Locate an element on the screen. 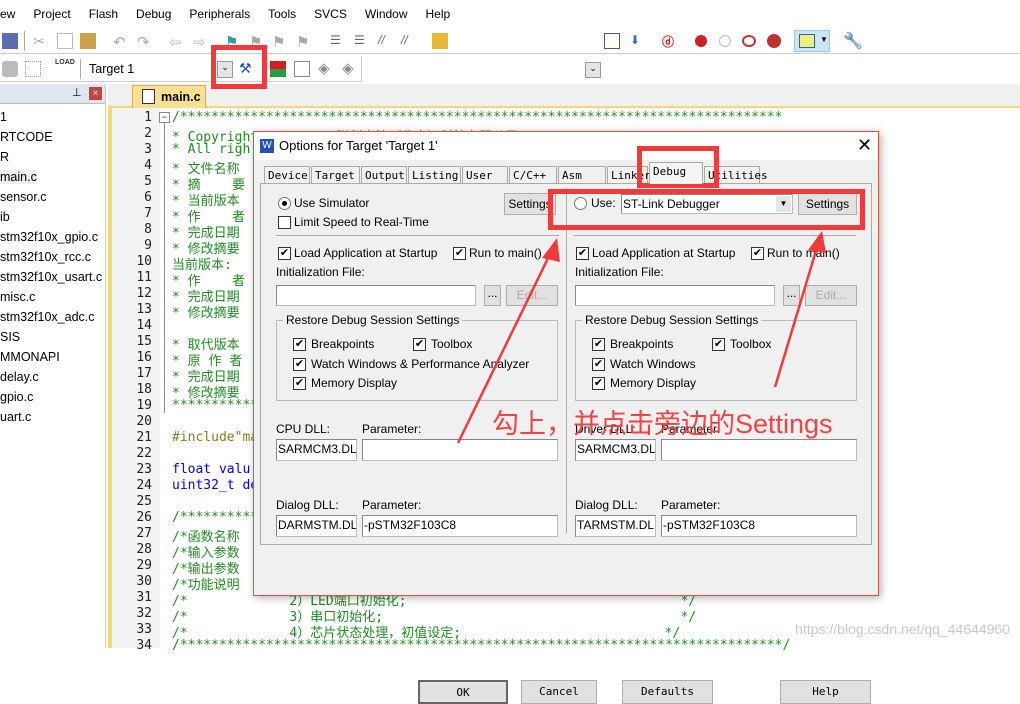  init-file-input is located at coordinates (376, 295).